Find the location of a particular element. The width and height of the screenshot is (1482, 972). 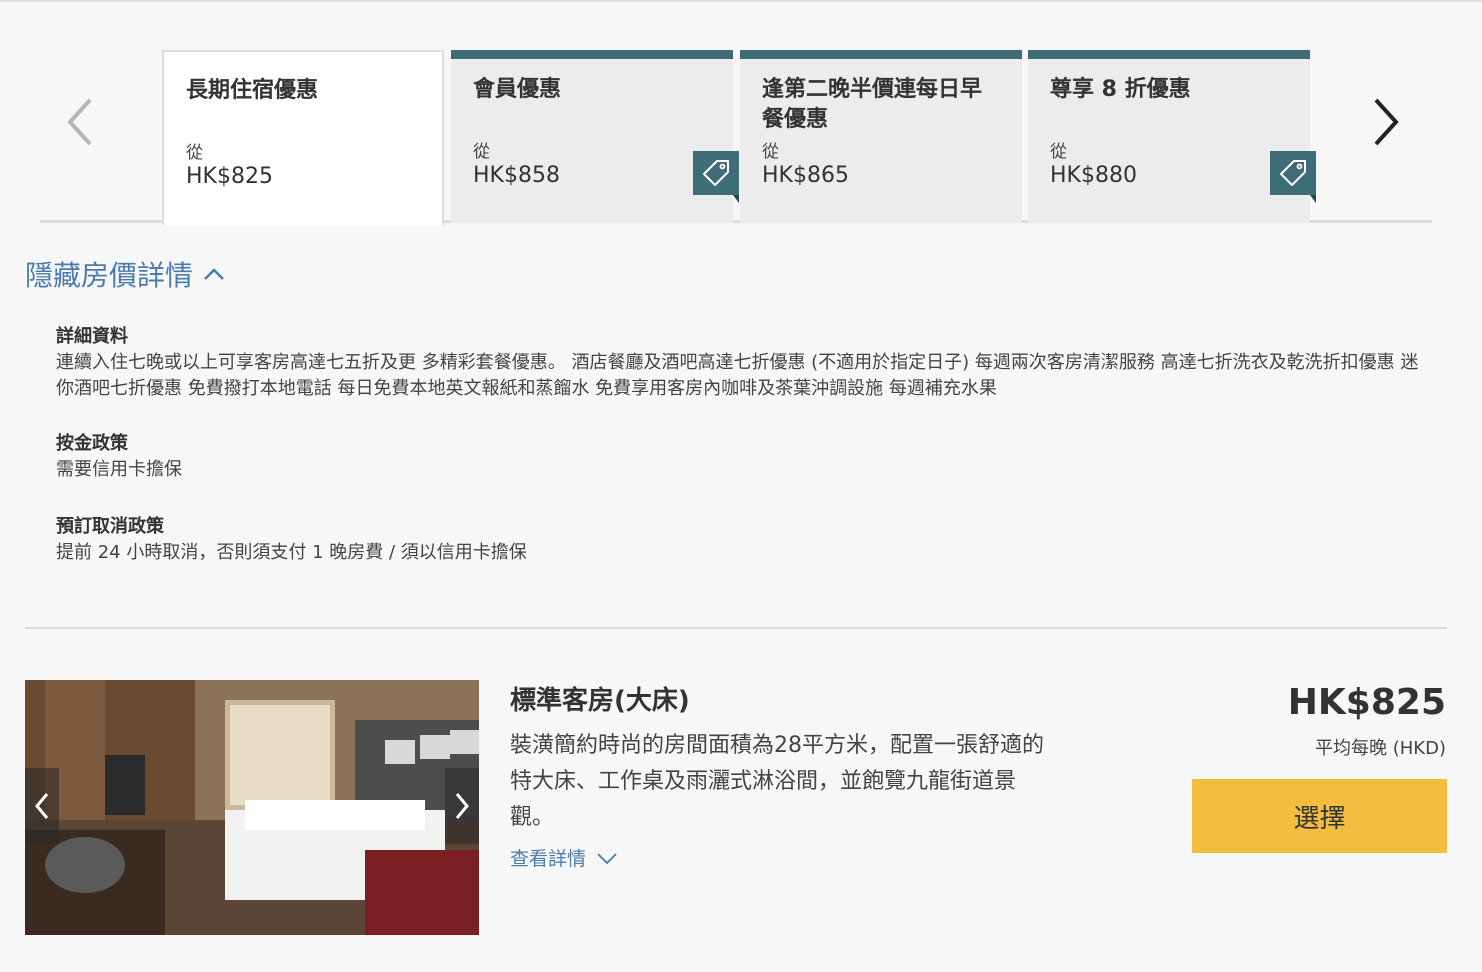

cancel-policy-text: 提前 24 小時取消，否則須支付 1 晚房費 / 須以信用卡擔保 is located at coordinates (291, 552).